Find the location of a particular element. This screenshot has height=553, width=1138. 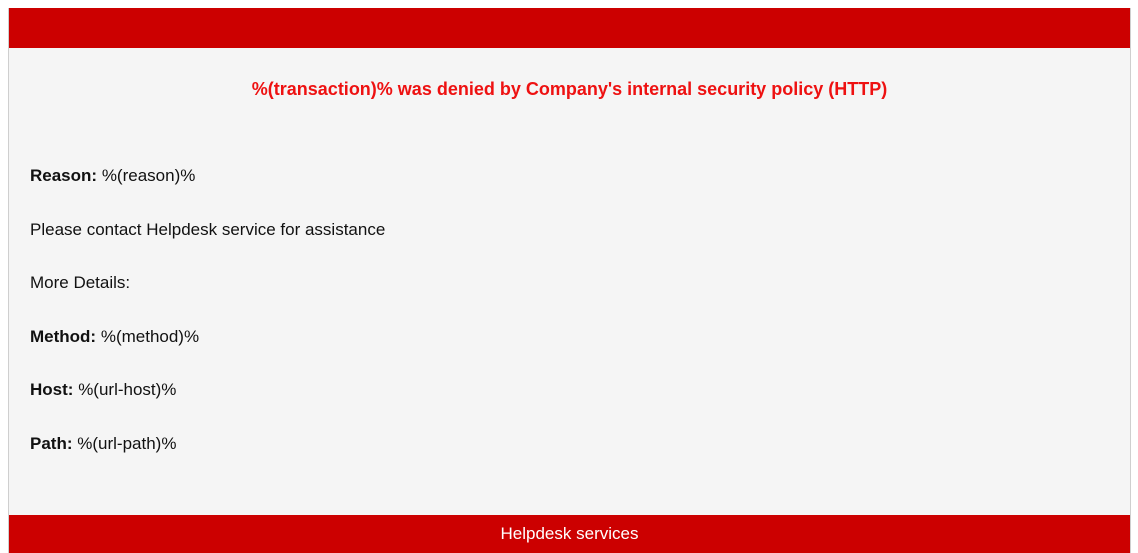

footer-bar: Helpdesk services is located at coordinates (569, 534).